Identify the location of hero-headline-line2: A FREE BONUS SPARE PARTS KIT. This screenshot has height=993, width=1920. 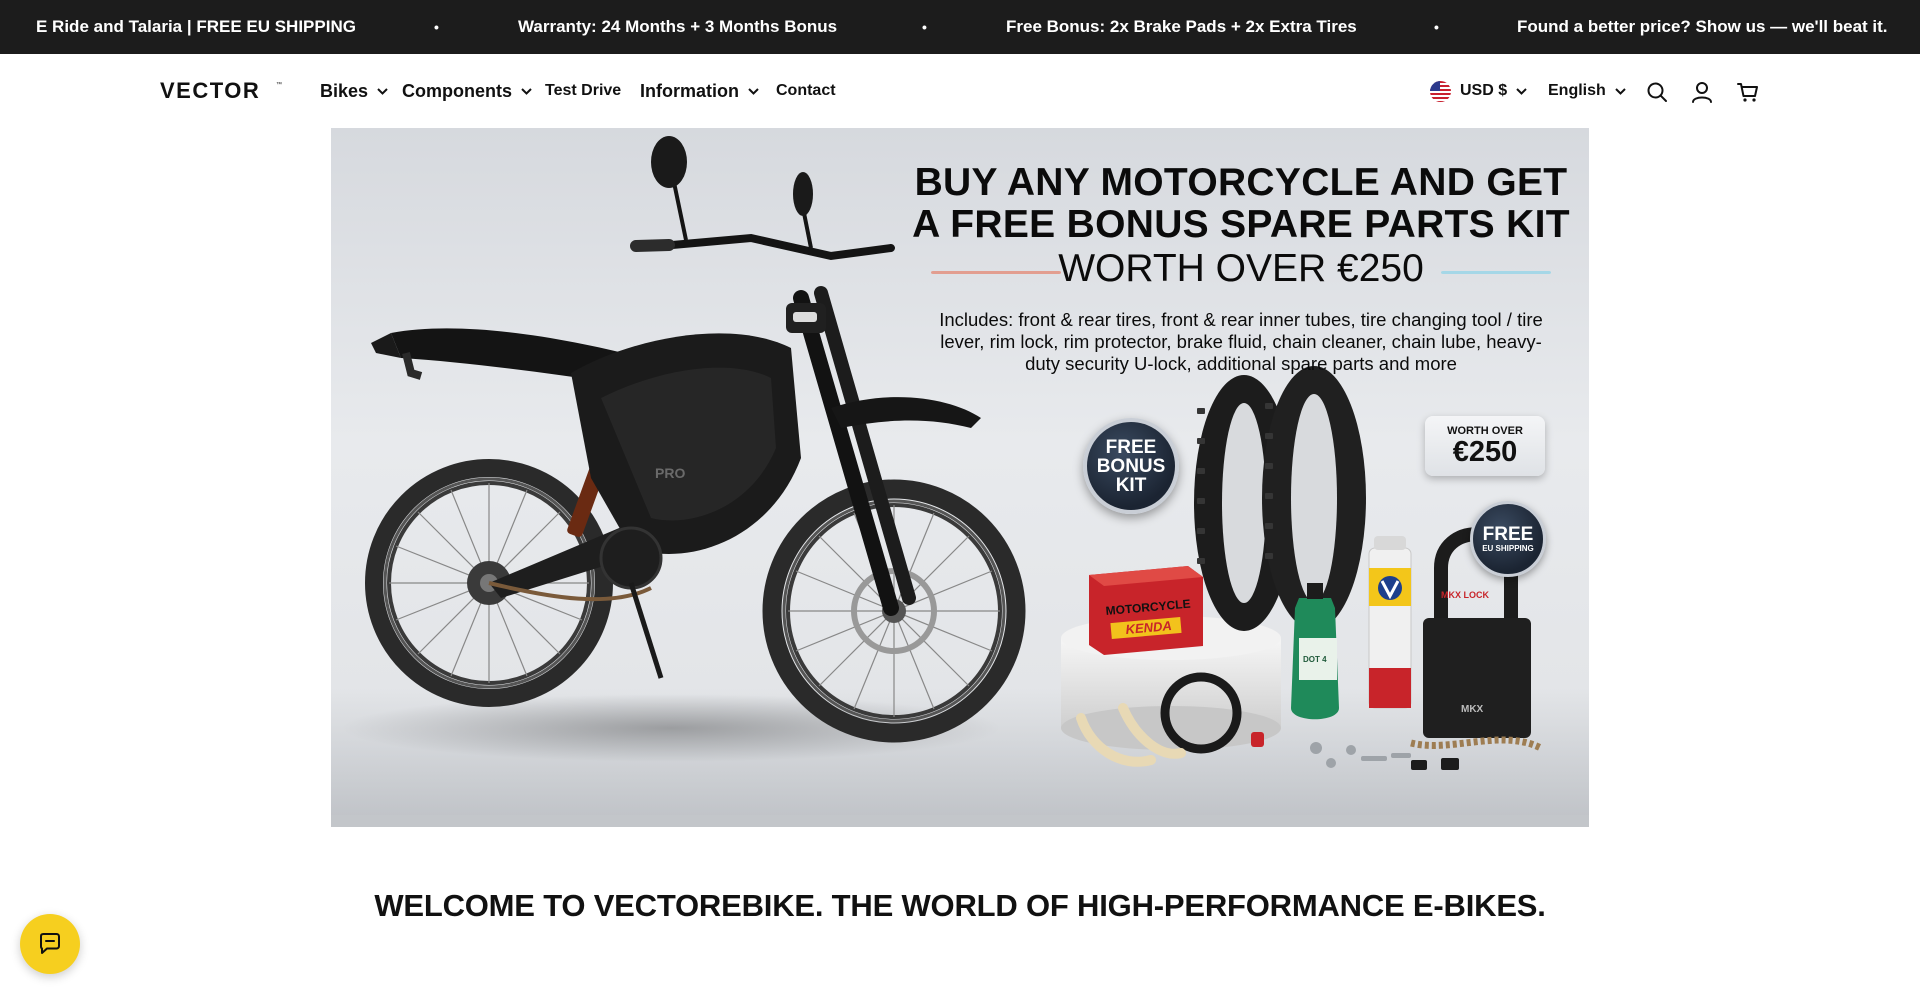
(1241, 224).